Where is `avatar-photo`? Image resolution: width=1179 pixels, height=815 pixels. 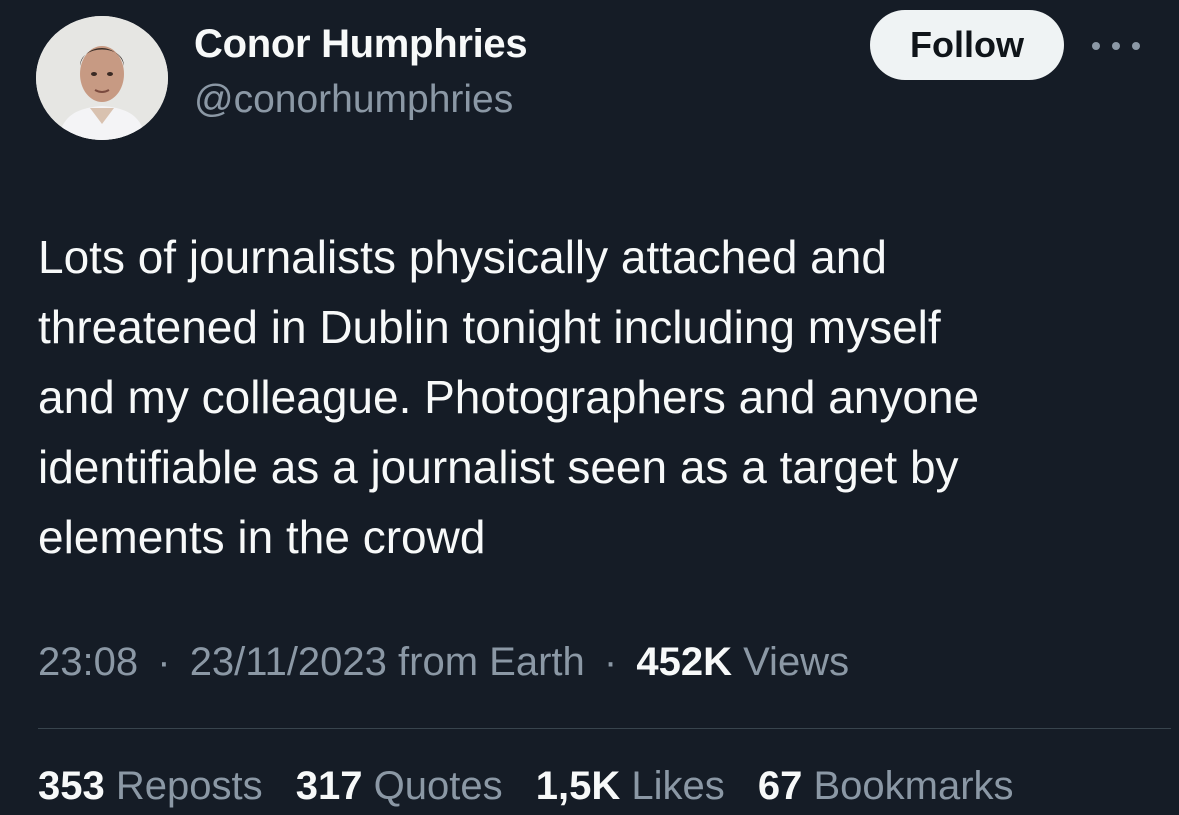
avatar-photo is located at coordinates (102, 78).